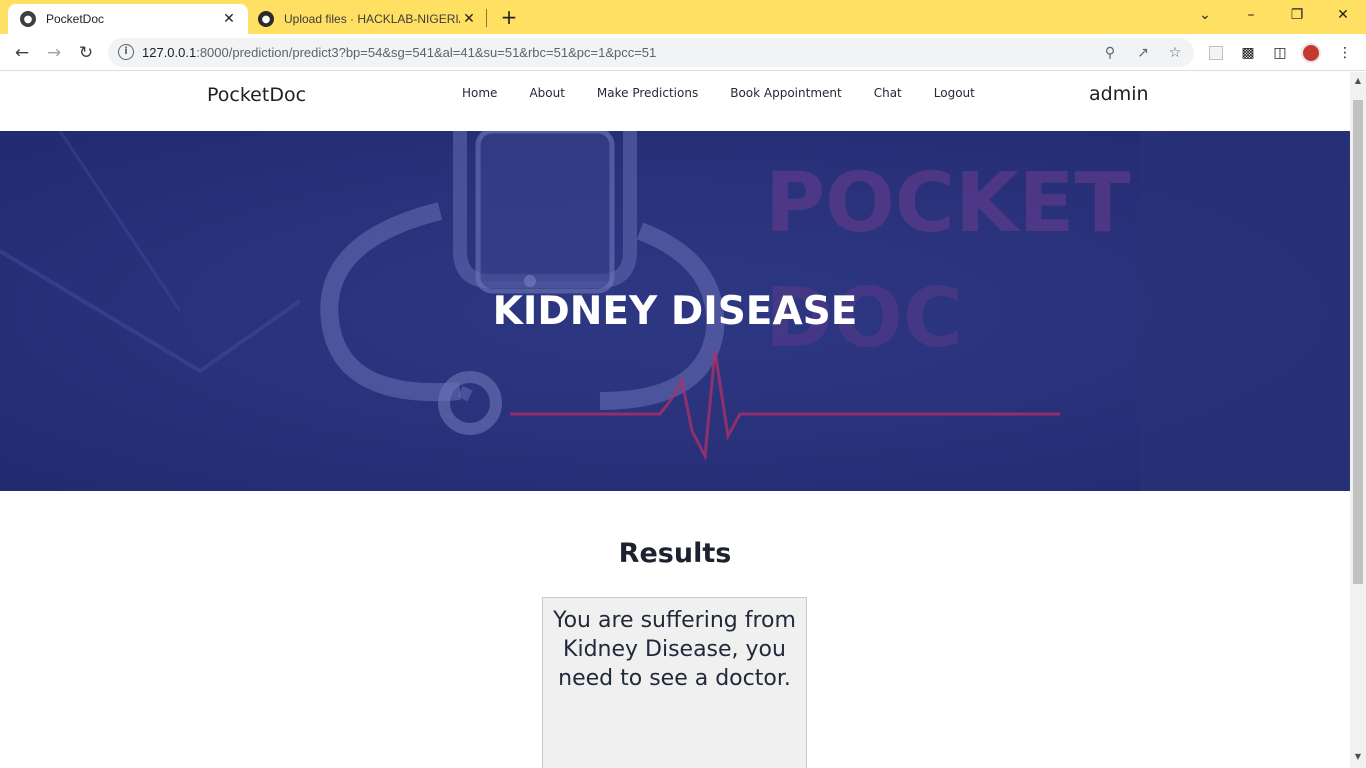 Image resolution: width=1366 pixels, height=768 pixels. I want to click on nav-home: Home, so click(479, 93).